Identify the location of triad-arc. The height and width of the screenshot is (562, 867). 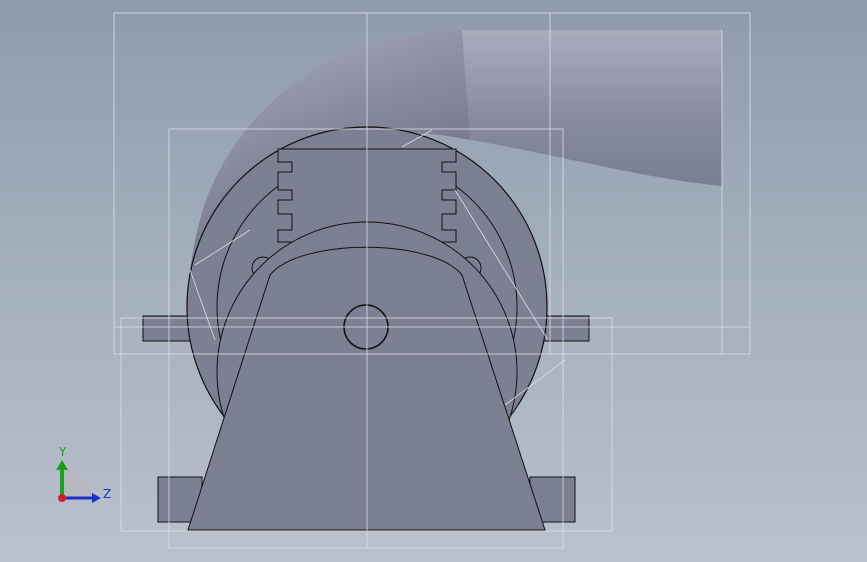
(77, 483).